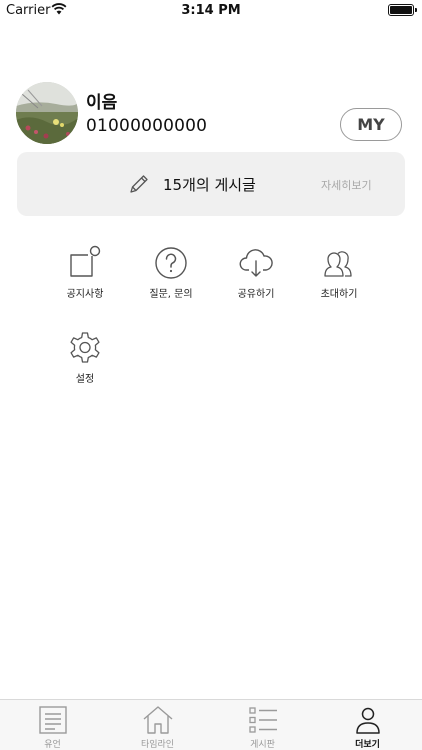 The height and width of the screenshot is (750, 422). I want to click on profile-name: 이음, so click(102, 103).